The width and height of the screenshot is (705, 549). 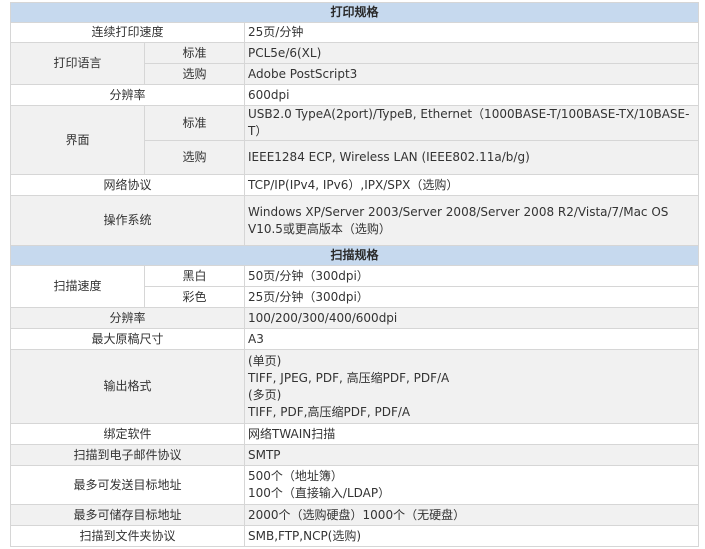 I want to click on os-label: 操作系统, so click(x=127, y=220).